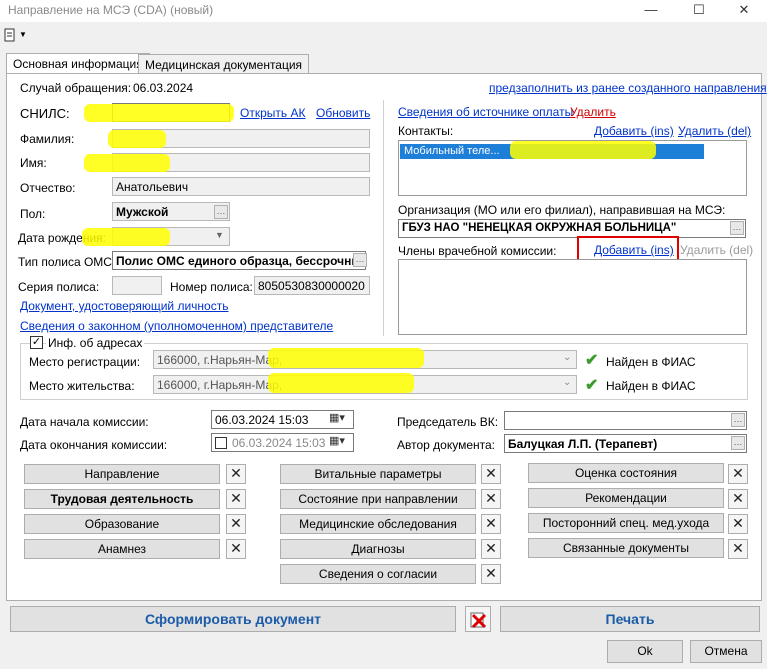 This screenshot has height=669, width=767. I want to click on identity-doc-link: Документ, удостоверяющий личность, so click(124, 306).